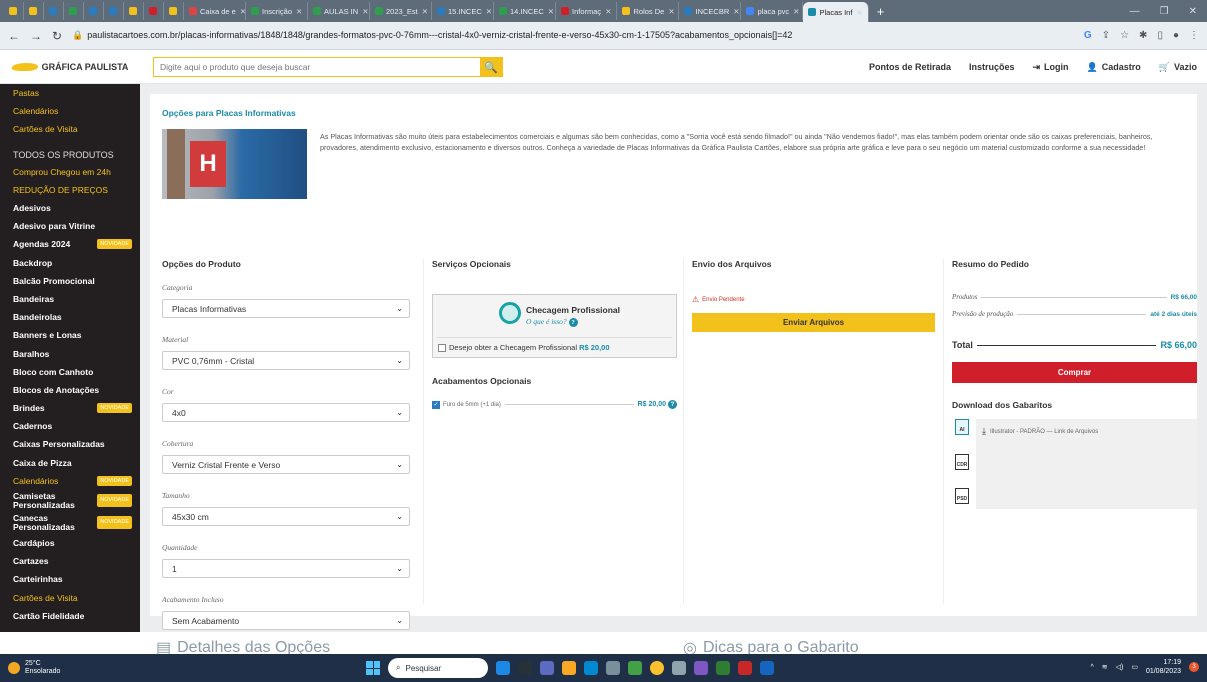  Describe the element at coordinates (491, 67) in the screenshot. I see `search-button: 🔍` at that location.